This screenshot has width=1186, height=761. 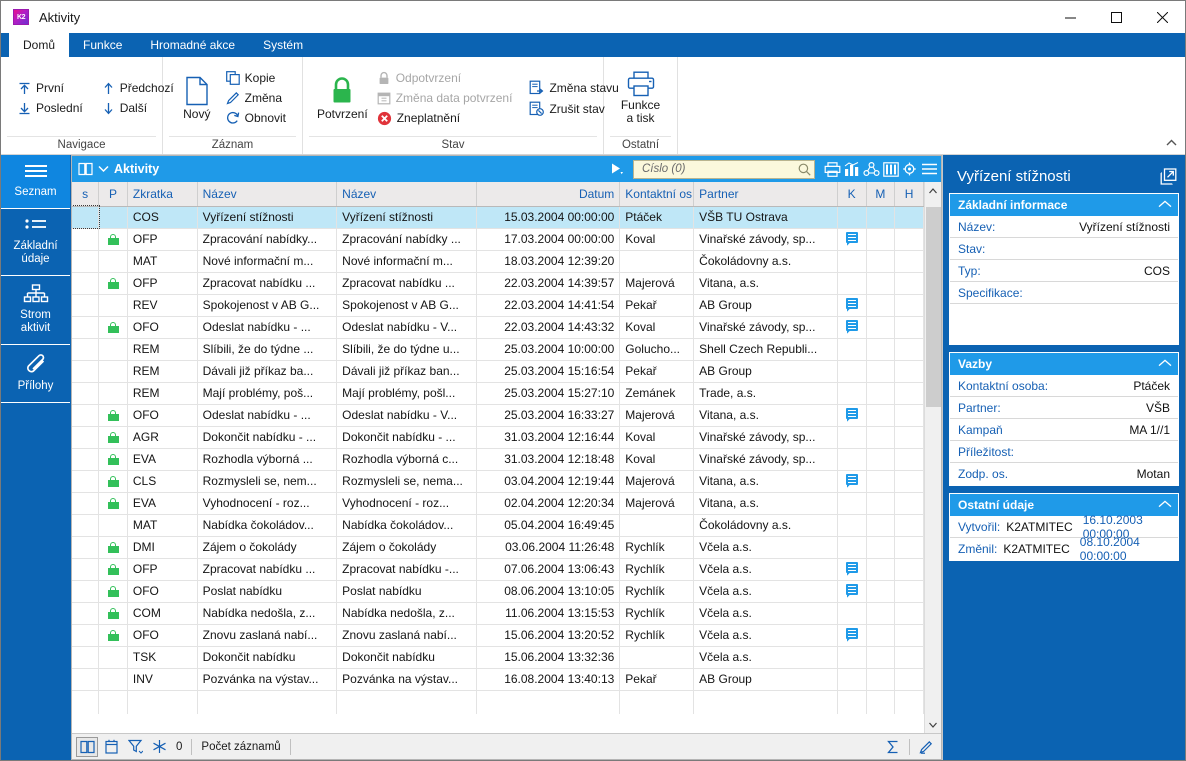 I want to click on col-header-nazev2: Název, so click(x=406, y=194).